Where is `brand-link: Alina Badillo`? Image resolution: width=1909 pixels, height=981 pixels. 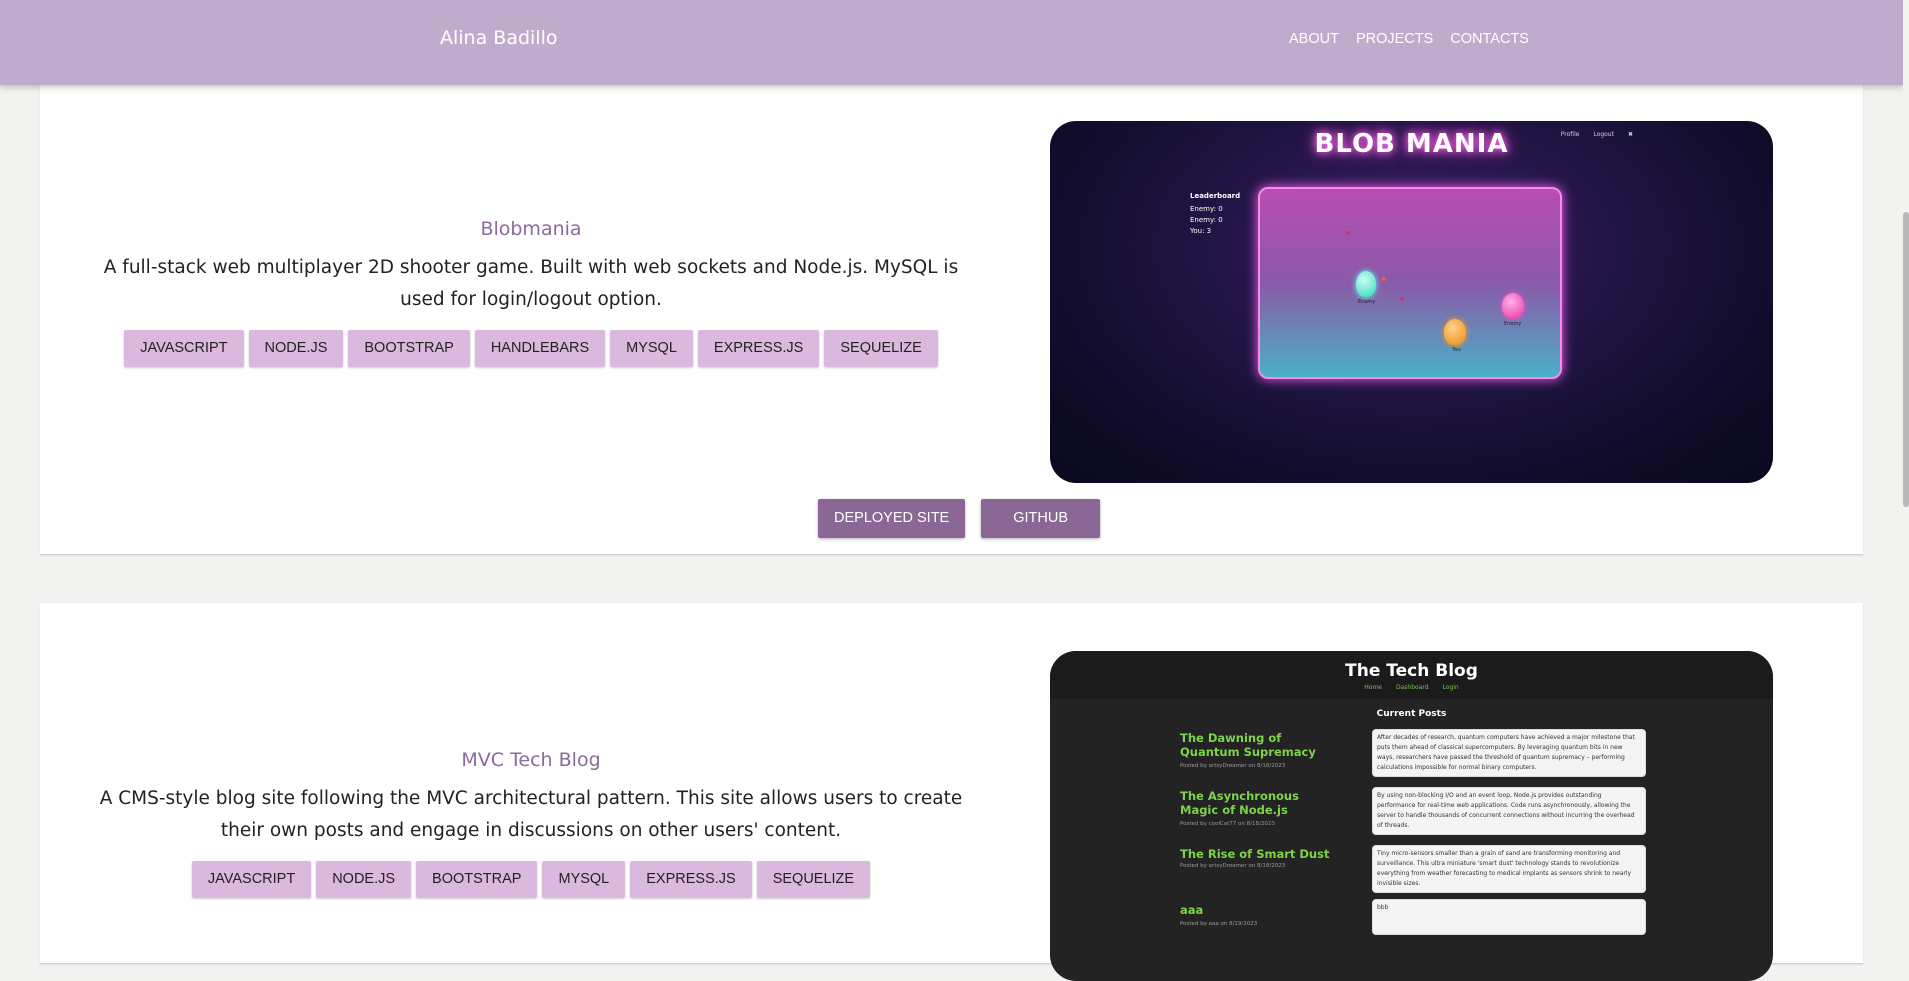
brand-link: Alina Badillo is located at coordinates (498, 38).